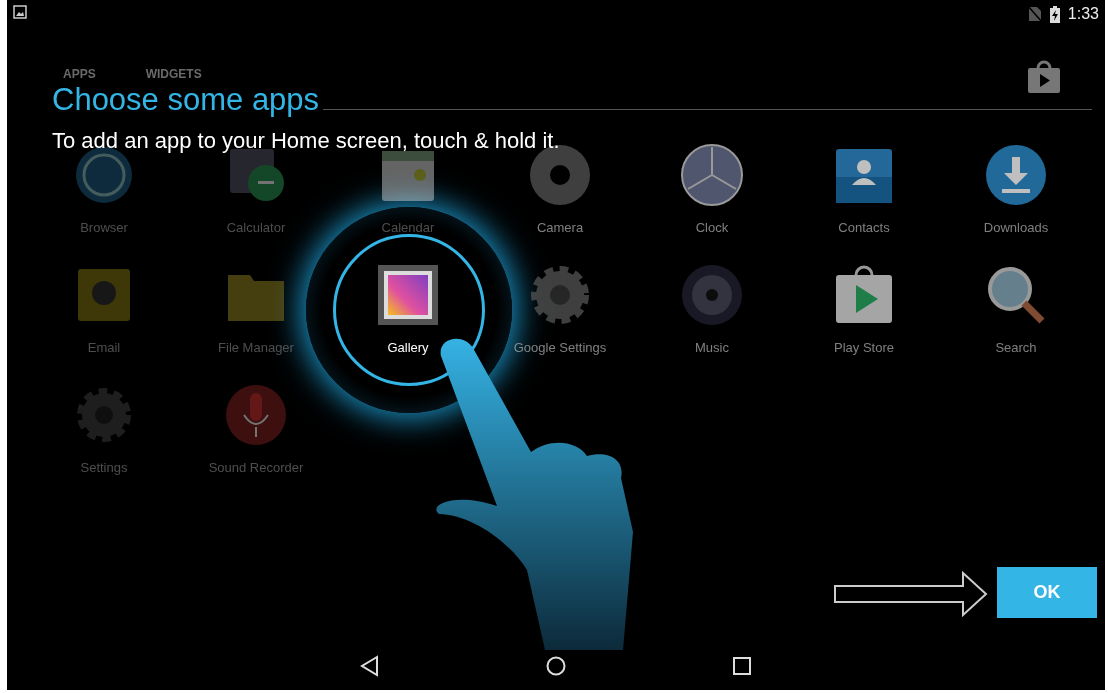 This screenshot has height=693, width=1108. Describe the element at coordinates (173, 74) in the screenshot. I see `tab: WIDGETS` at that location.